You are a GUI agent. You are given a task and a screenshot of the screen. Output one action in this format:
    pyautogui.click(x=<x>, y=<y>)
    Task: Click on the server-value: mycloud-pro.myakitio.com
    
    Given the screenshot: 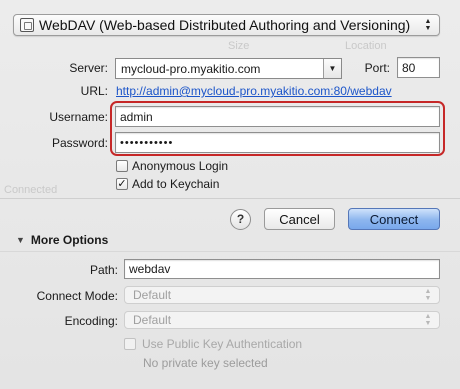 What is the action you would take?
    pyautogui.click(x=219, y=69)
    